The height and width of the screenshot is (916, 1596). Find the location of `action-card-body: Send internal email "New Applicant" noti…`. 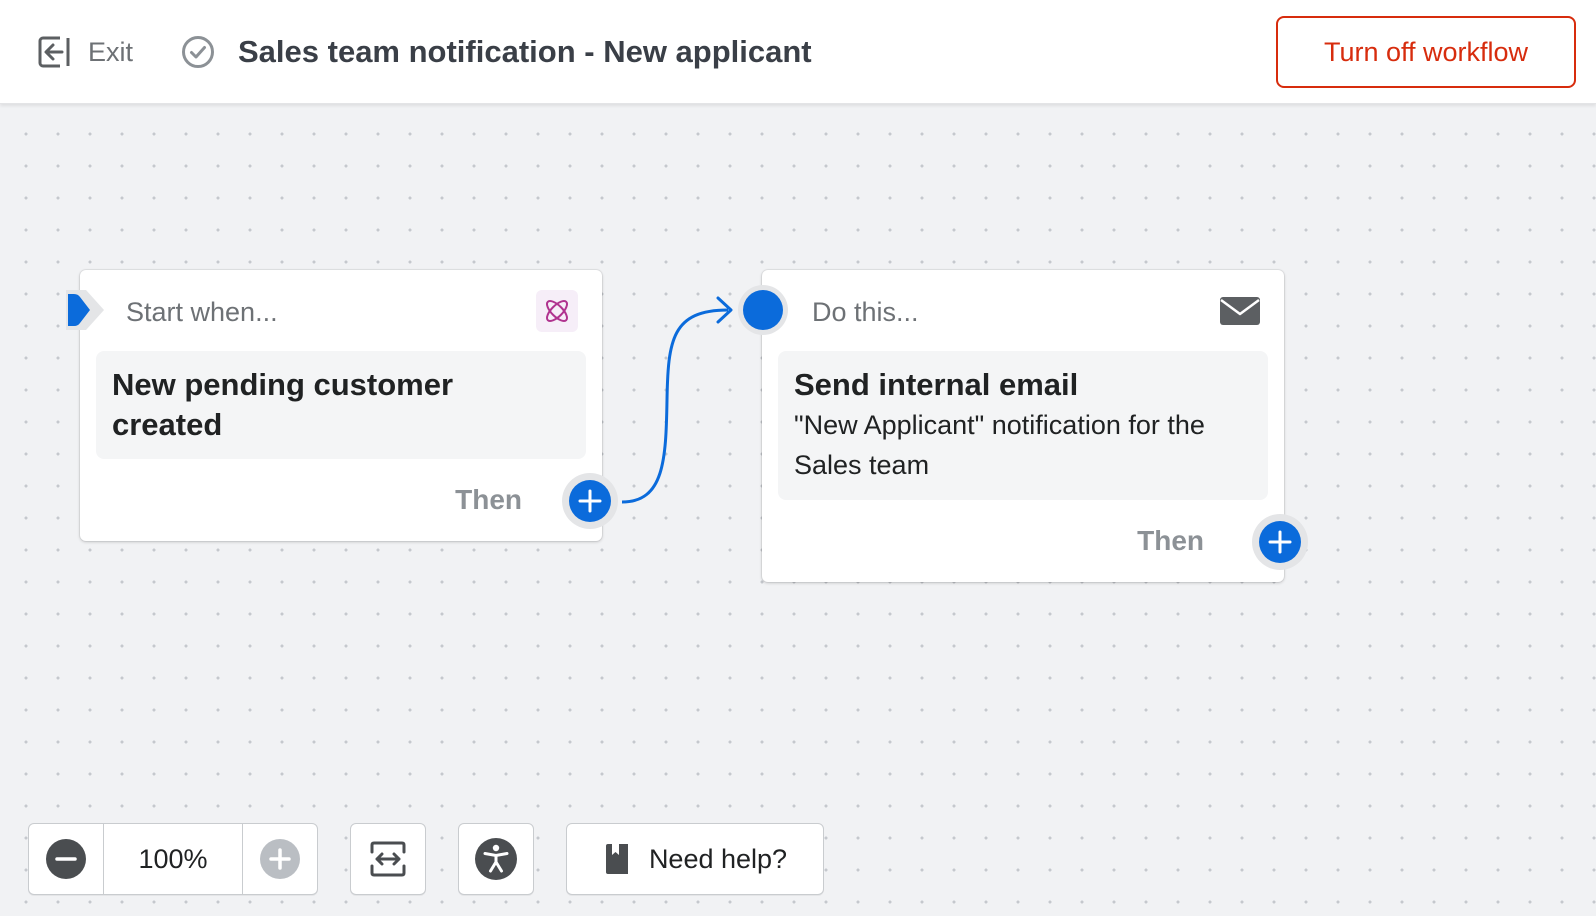

action-card-body: Send internal email "New Applicant" noti… is located at coordinates (1023, 425).